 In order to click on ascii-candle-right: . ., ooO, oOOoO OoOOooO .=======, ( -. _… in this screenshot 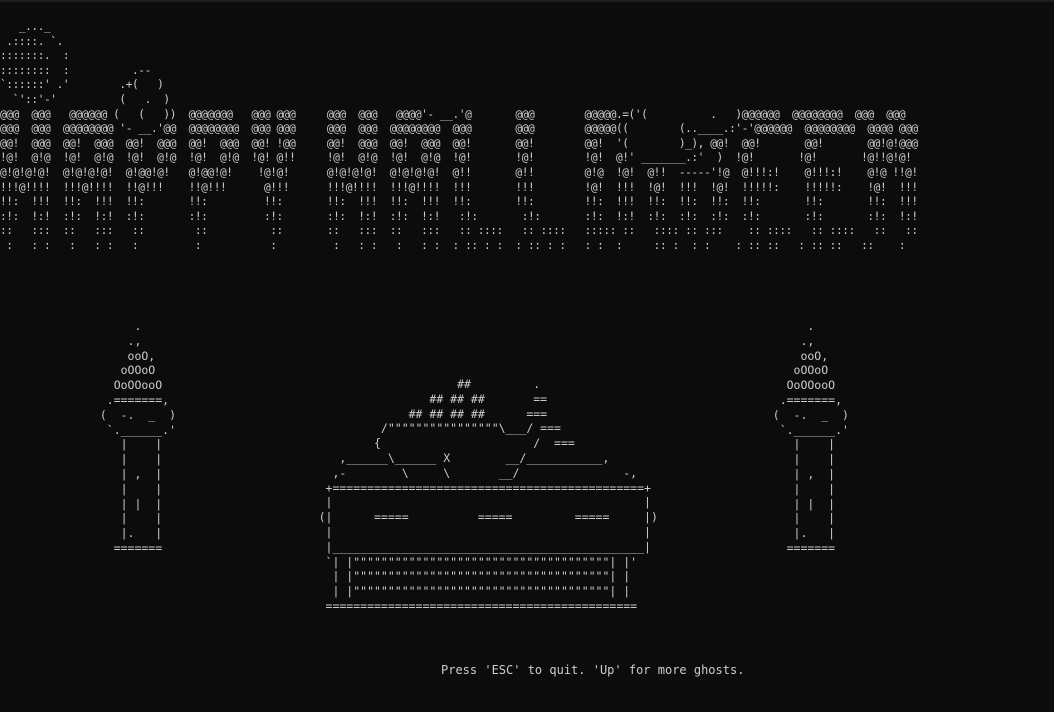, I will do `click(810, 437)`.